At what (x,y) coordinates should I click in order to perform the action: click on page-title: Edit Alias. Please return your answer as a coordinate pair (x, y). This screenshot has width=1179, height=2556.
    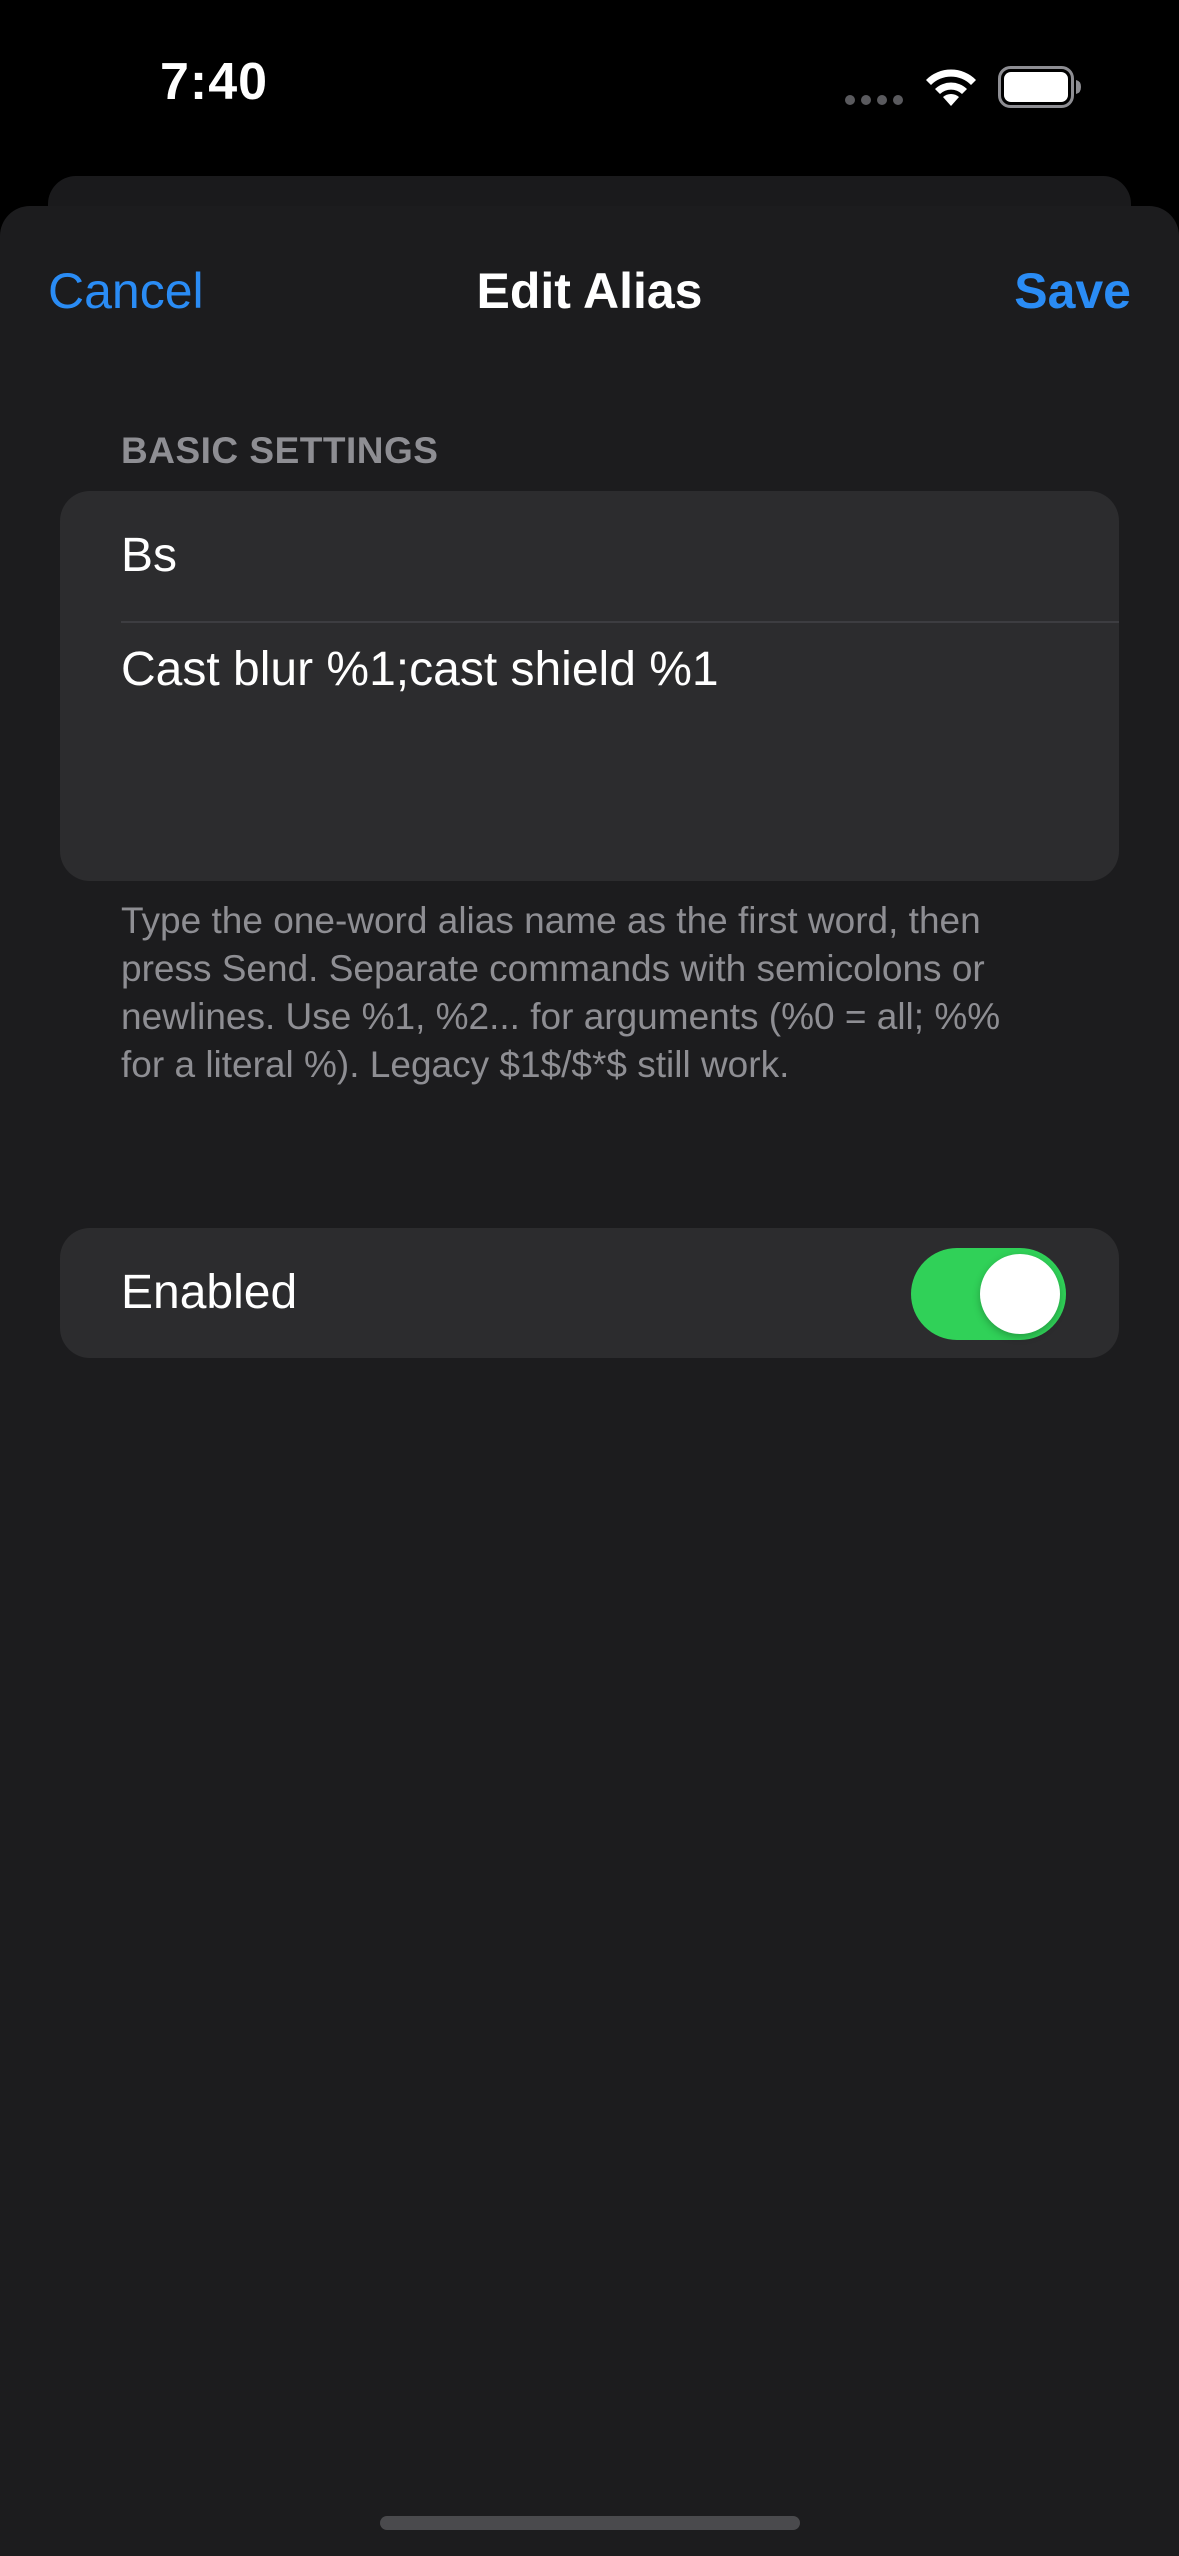
    Looking at the image, I should click on (589, 291).